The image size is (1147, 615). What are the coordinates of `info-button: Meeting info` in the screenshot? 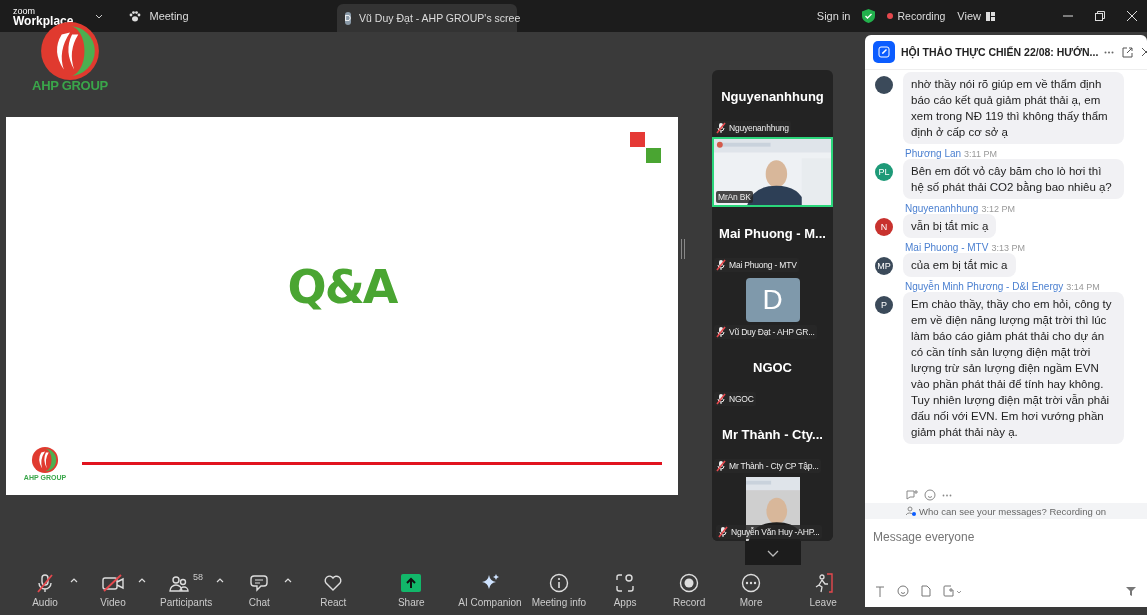 It's located at (559, 590).